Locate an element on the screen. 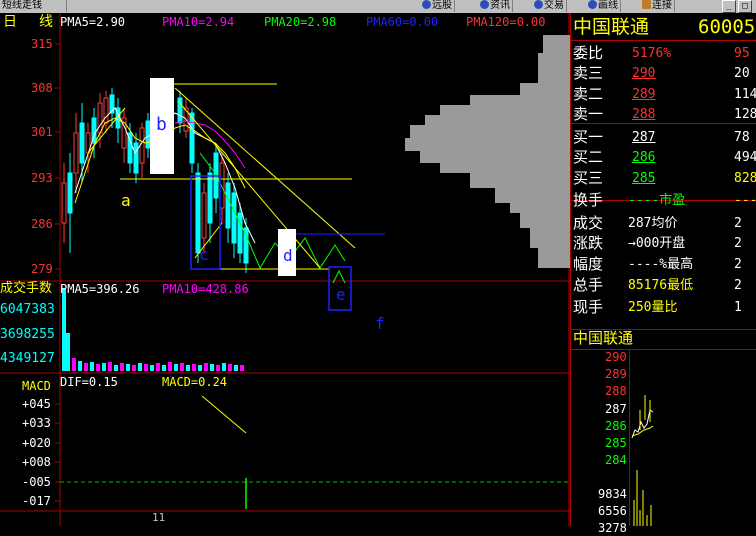  quote-row-value: 250量比 is located at coordinates (653, 307).